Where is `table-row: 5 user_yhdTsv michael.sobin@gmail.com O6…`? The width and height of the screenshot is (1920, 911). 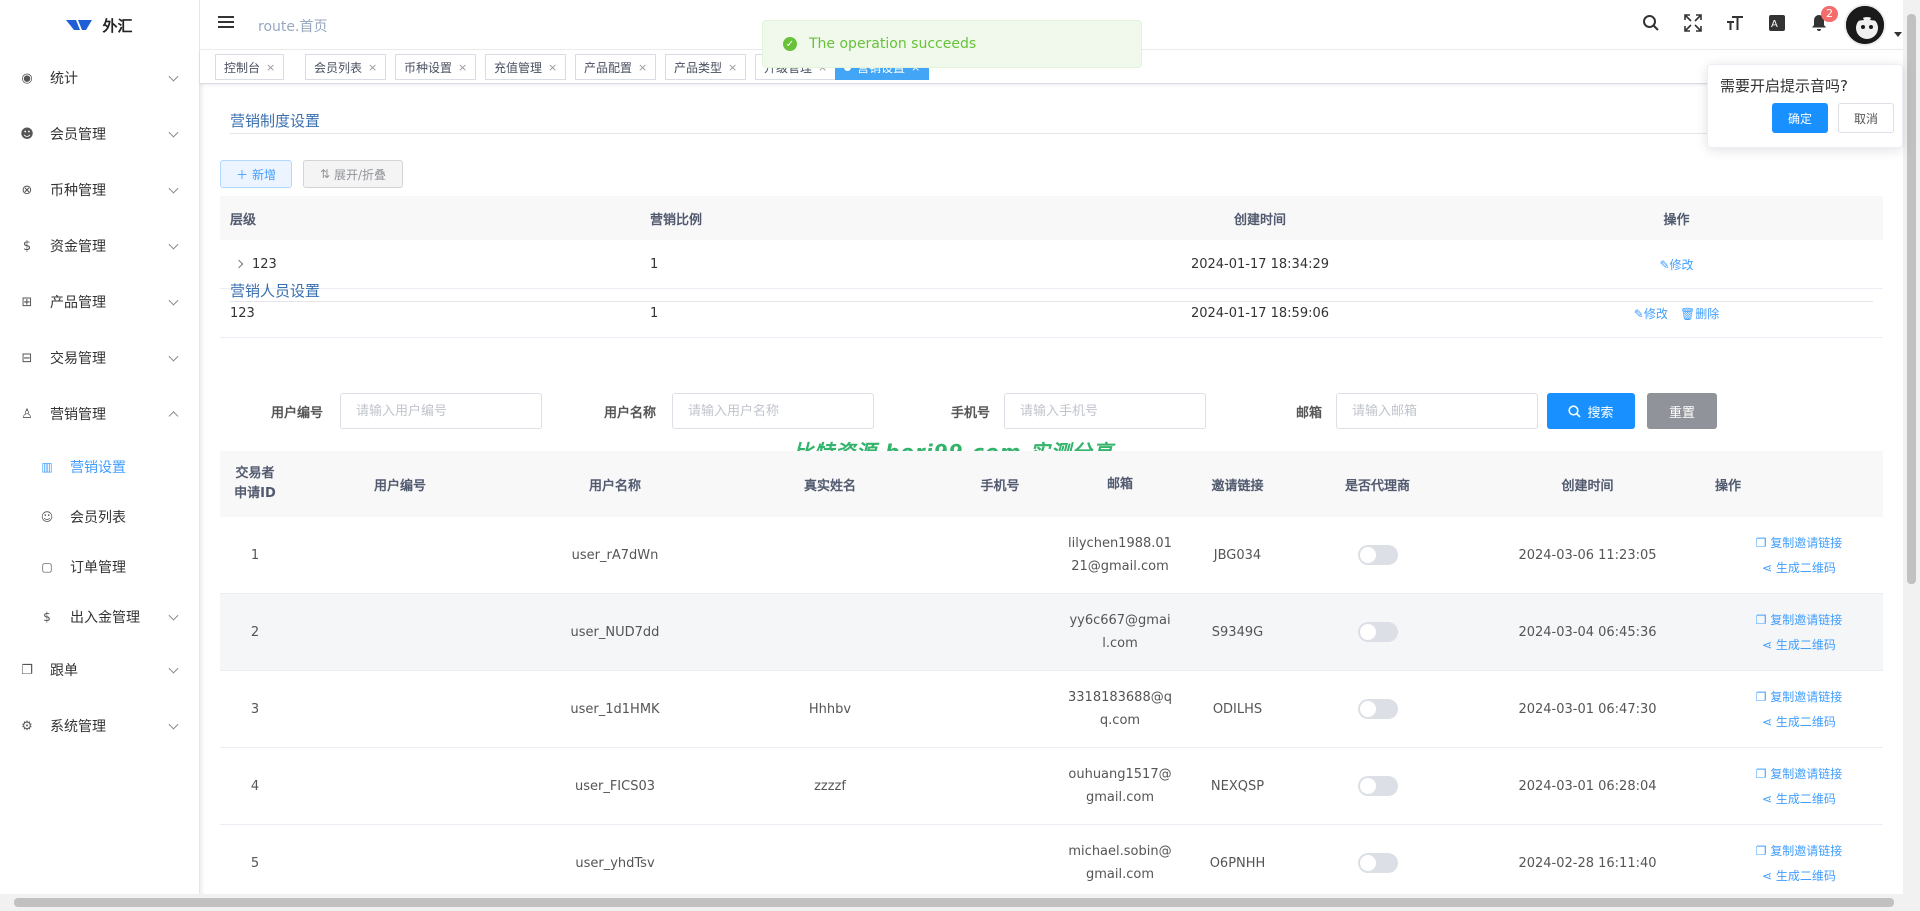
table-row: 5 user_yhdTsv michael.sobin@gmail.com O6… is located at coordinates (1051, 859).